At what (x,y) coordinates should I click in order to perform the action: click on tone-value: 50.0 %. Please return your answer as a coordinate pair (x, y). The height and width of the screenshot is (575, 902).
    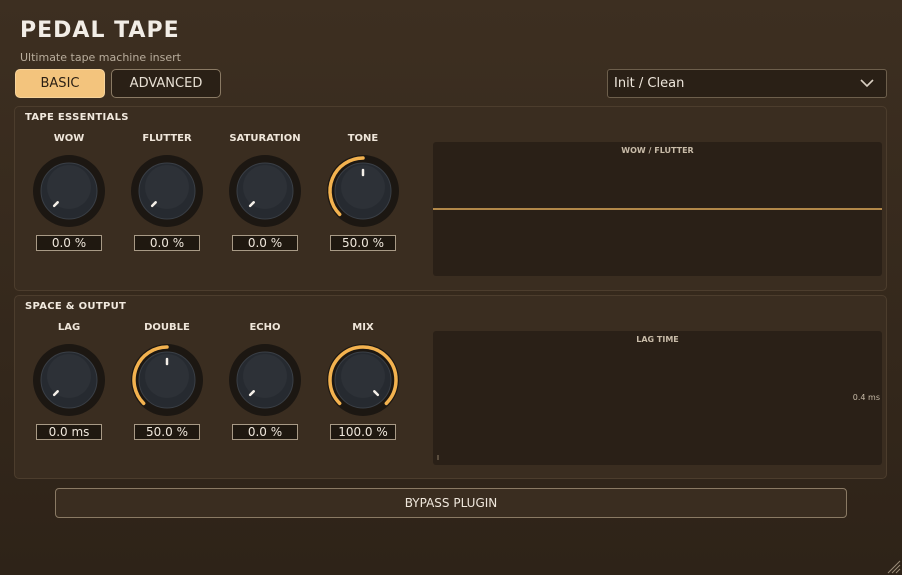
    Looking at the image, I should click on (363, 243).